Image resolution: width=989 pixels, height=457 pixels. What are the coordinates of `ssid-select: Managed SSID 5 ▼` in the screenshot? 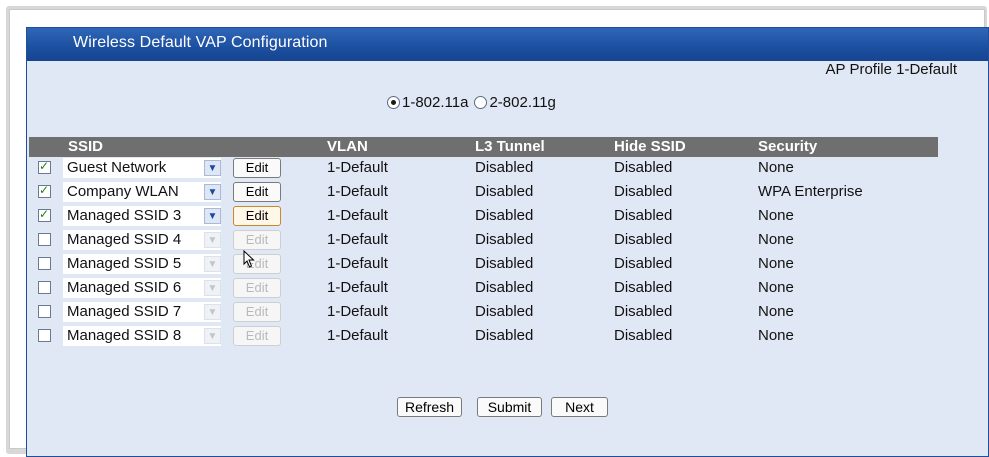 It's located at (142, 264).